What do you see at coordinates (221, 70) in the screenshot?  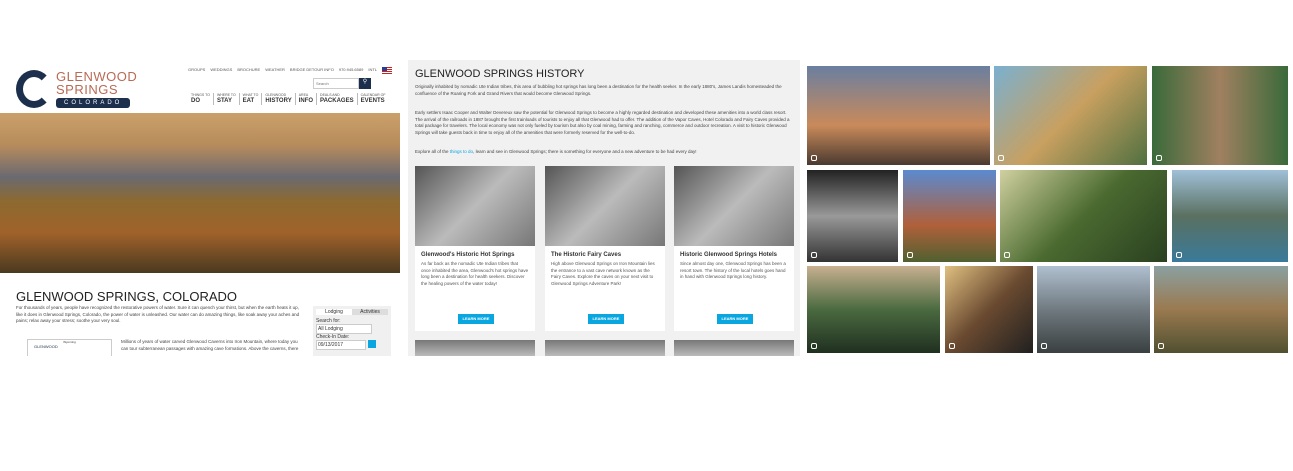 I see `util-weddings: WEDDINGS` at bounding box center [221, 70].